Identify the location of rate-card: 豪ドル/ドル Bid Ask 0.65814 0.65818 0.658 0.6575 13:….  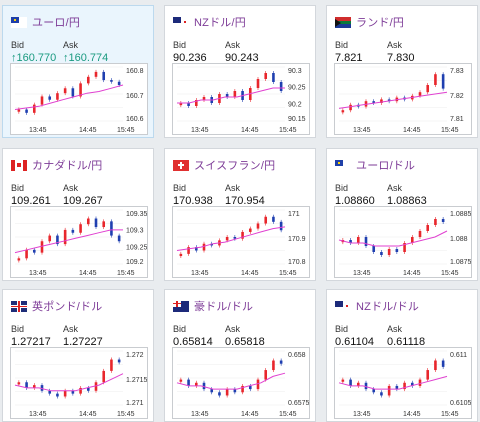
(240, 355).